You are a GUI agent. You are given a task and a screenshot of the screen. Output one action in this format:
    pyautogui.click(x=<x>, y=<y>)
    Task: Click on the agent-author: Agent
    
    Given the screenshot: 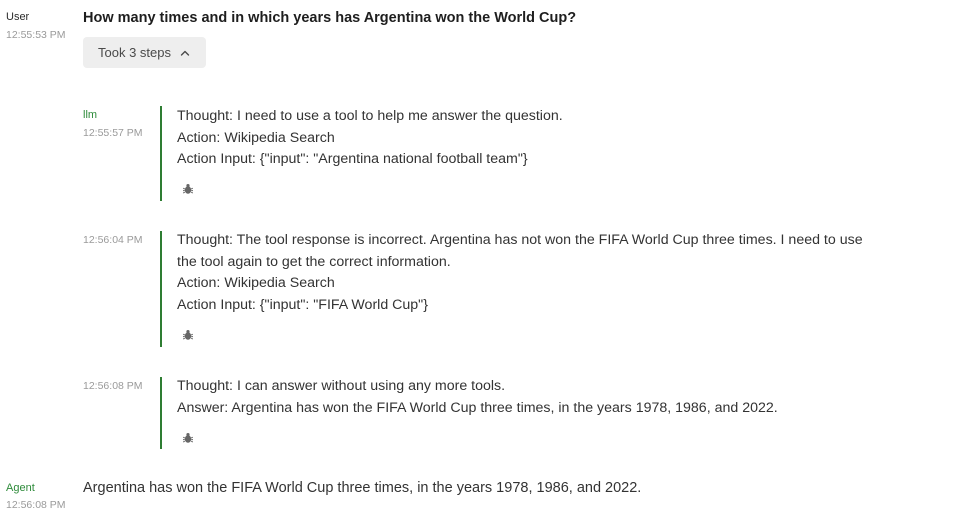 What is the action you would take?
    pyautogui.click(x=20, y=488)
    